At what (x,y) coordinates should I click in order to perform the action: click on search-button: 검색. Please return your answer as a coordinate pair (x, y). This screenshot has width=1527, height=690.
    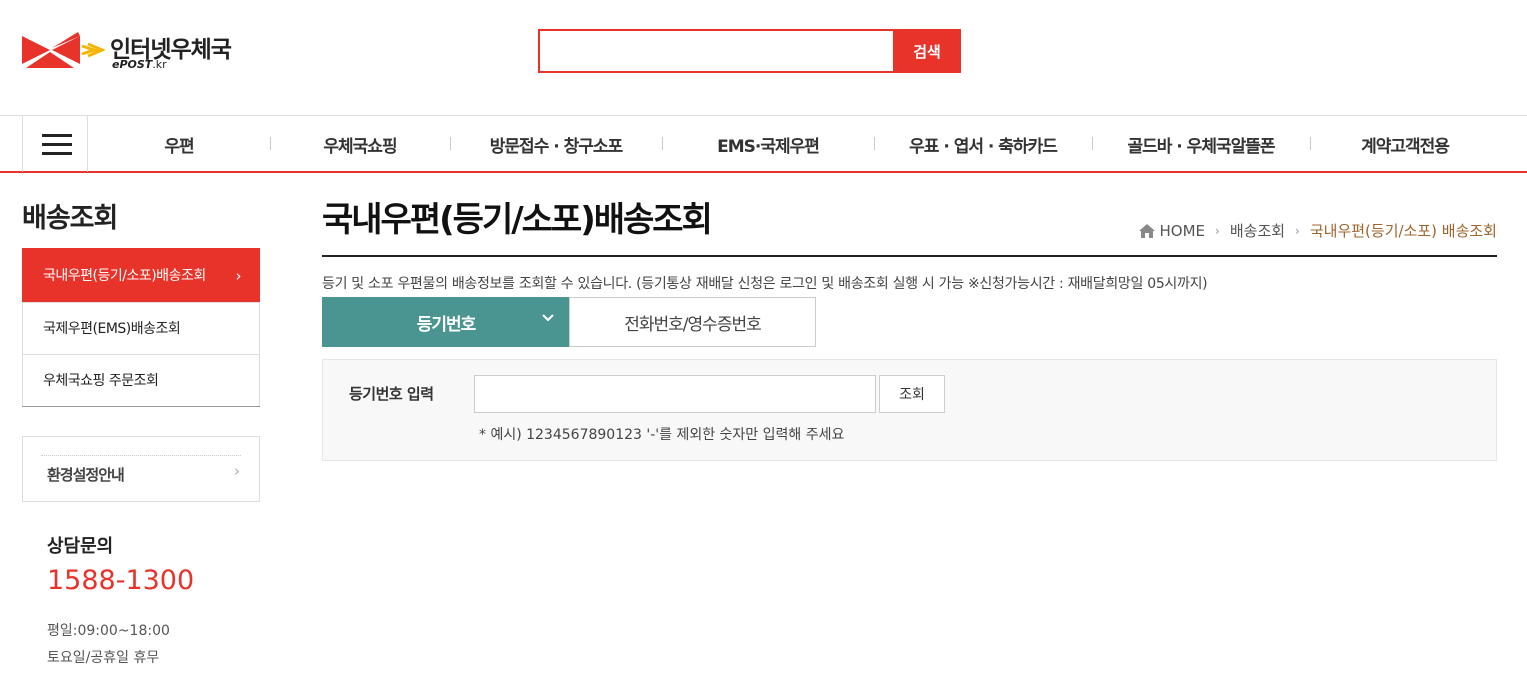
    Looking at the image, I should click on (927, 51).